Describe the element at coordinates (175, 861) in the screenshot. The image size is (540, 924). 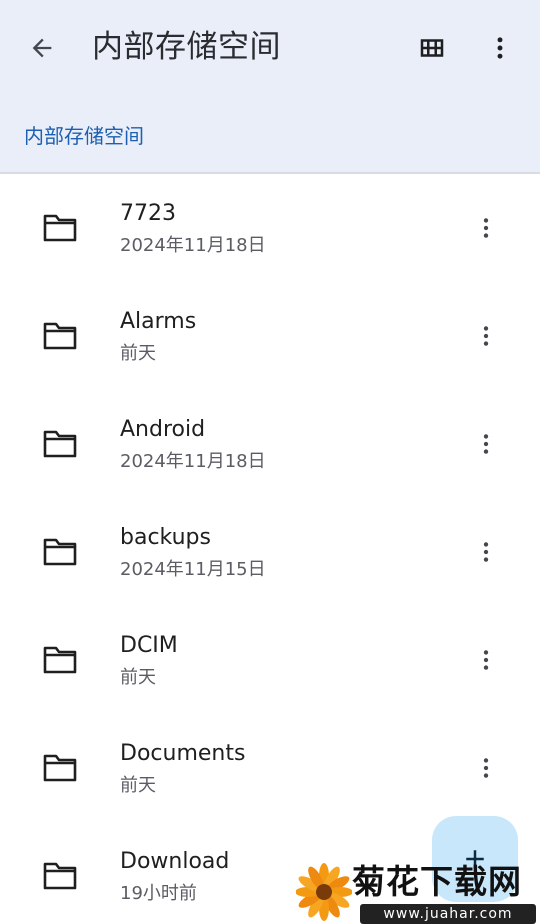
I see `file-name: Download` at that location.